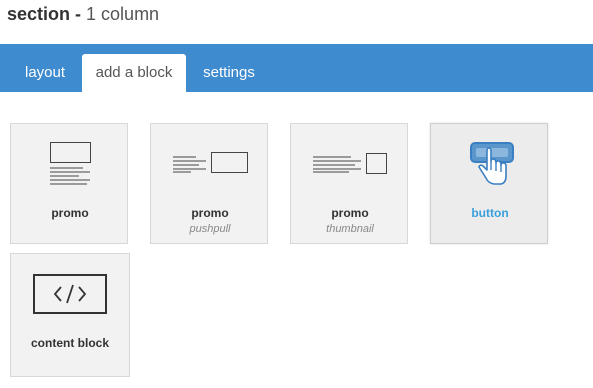  I want to click on page-title: section - 1 column, so click(83, 16).